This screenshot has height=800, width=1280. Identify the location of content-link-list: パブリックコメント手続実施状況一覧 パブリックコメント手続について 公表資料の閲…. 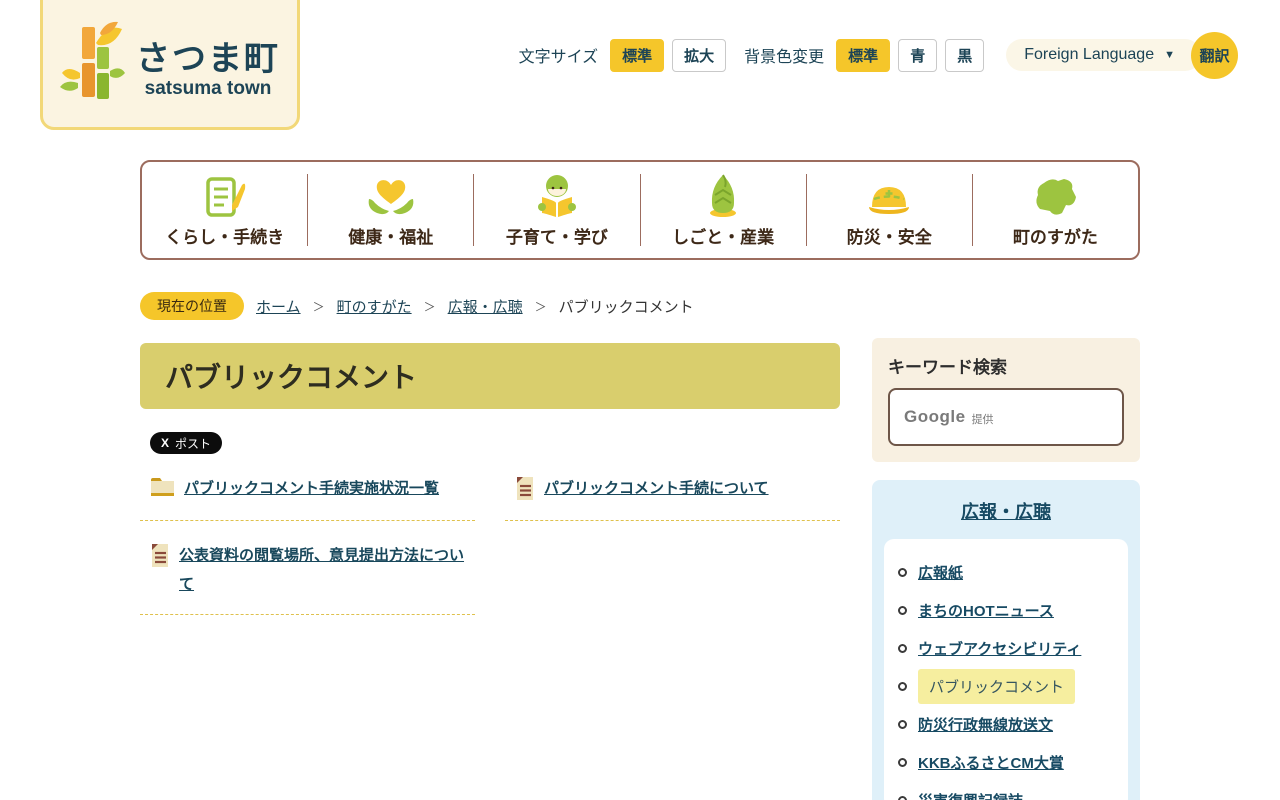
(490, 541).